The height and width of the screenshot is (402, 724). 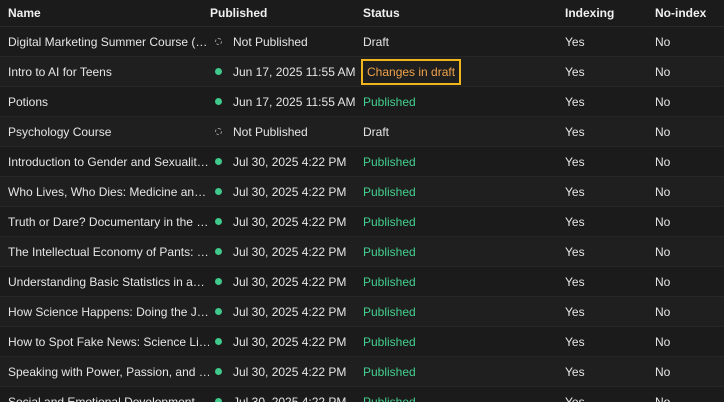 What do you see at coordinates (376, 131) in the screenshot?
I see `status-badge: Draft` at bounding box center [376, 131].